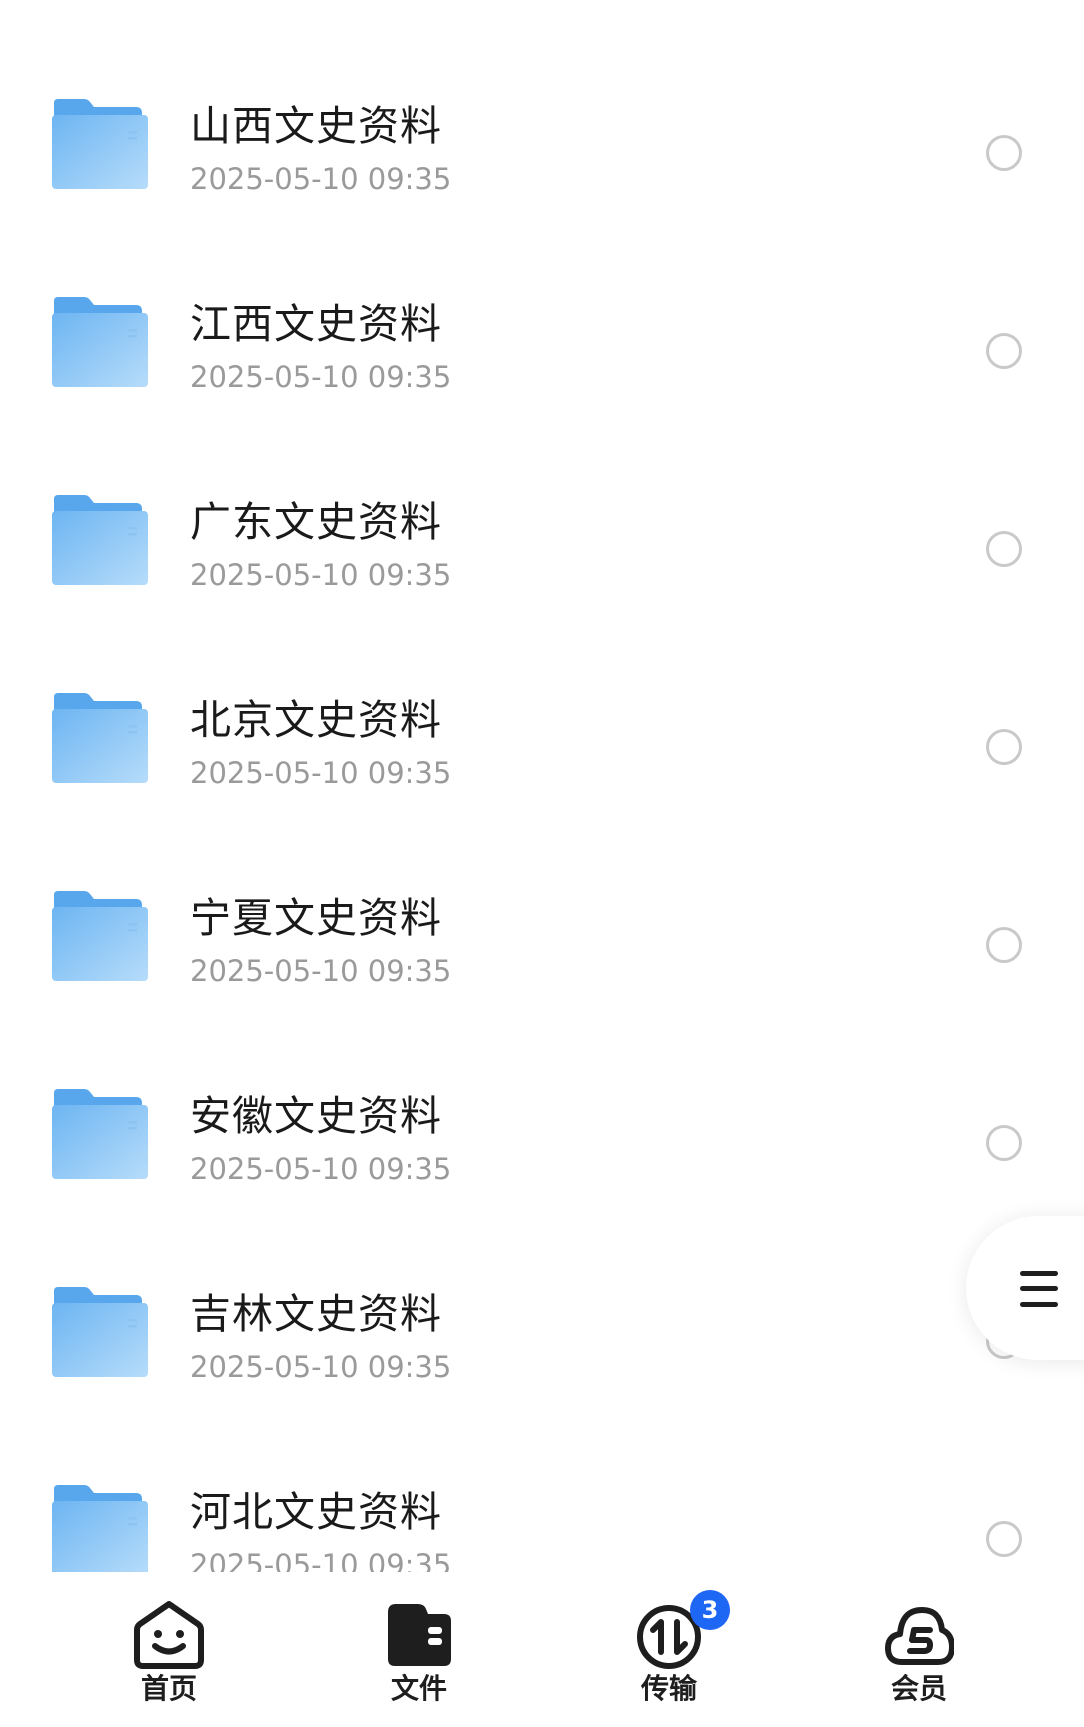 The image size is (1084, 1727). What do you see at coordinates (668, 1688) in the screenshot?
I see `nav-transfer-label: 传输` at bounding box center [668, 1688].